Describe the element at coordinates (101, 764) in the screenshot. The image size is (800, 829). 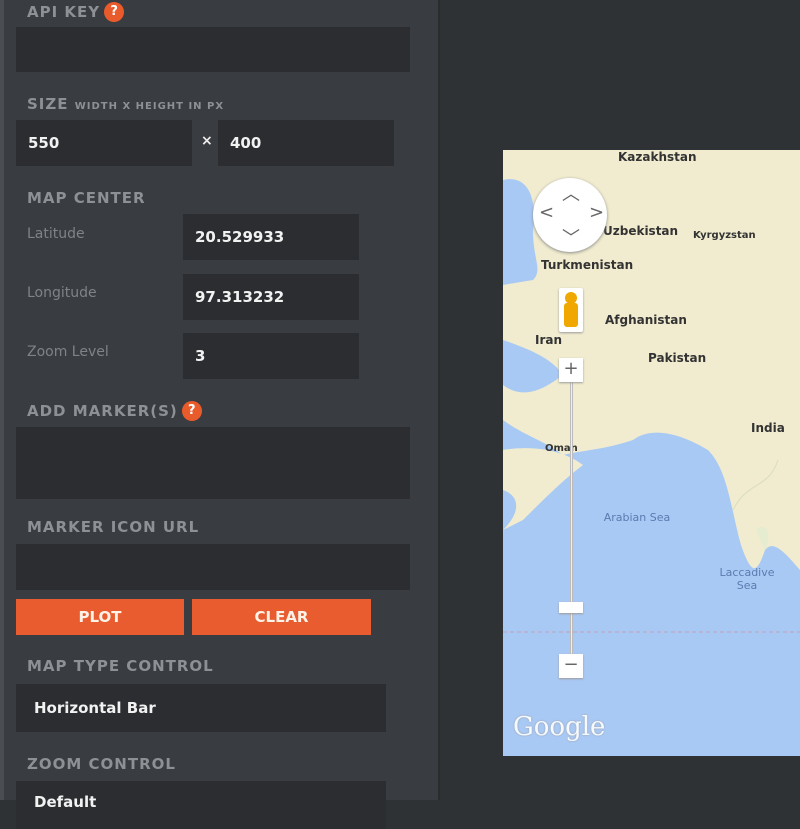
I see `zoom-control-label: ZOOM CONTROL` at that location.